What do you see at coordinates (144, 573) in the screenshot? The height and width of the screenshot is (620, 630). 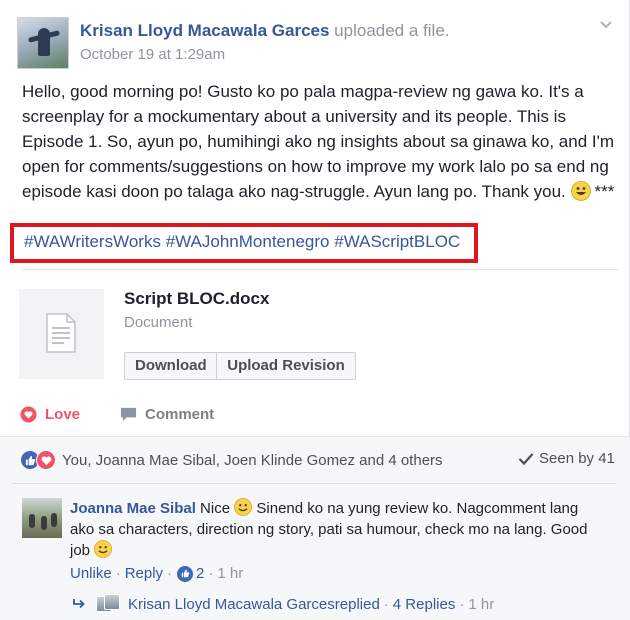 I see `reply-link: Reply` at bounding box center [144, 573].